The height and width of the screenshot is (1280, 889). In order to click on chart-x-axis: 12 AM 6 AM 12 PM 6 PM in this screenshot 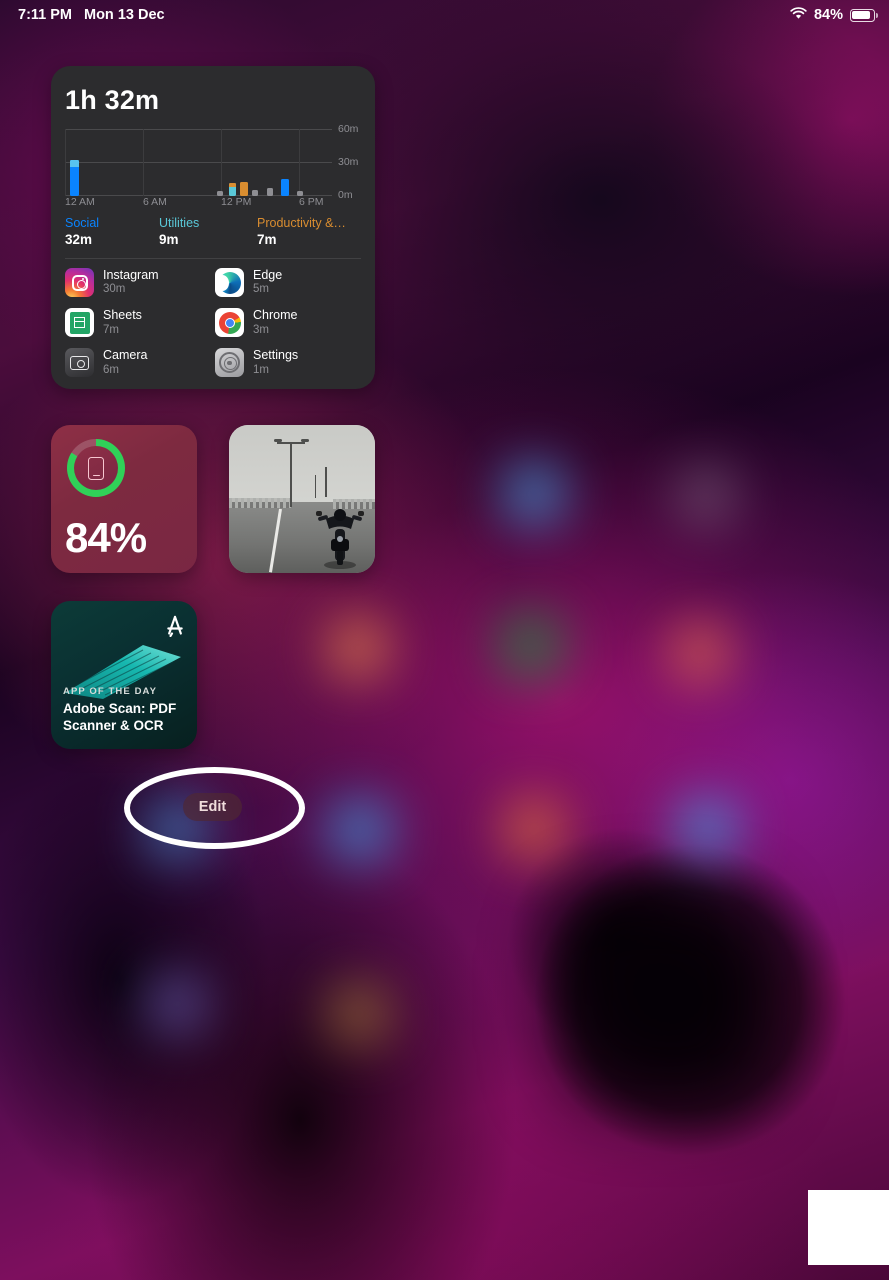, I will do `click(198, 203)`.